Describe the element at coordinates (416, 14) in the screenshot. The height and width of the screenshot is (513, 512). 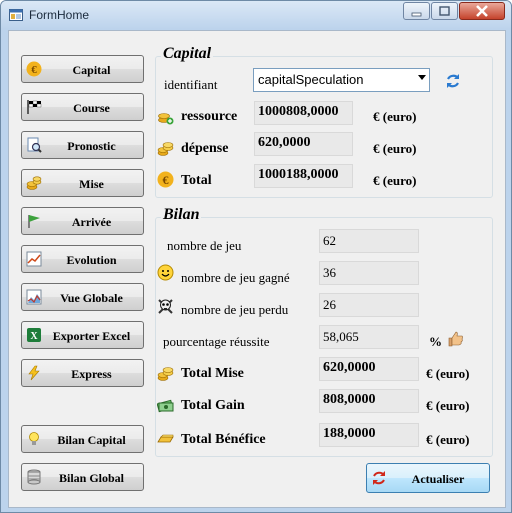
I see `minimize-icon` at that location.